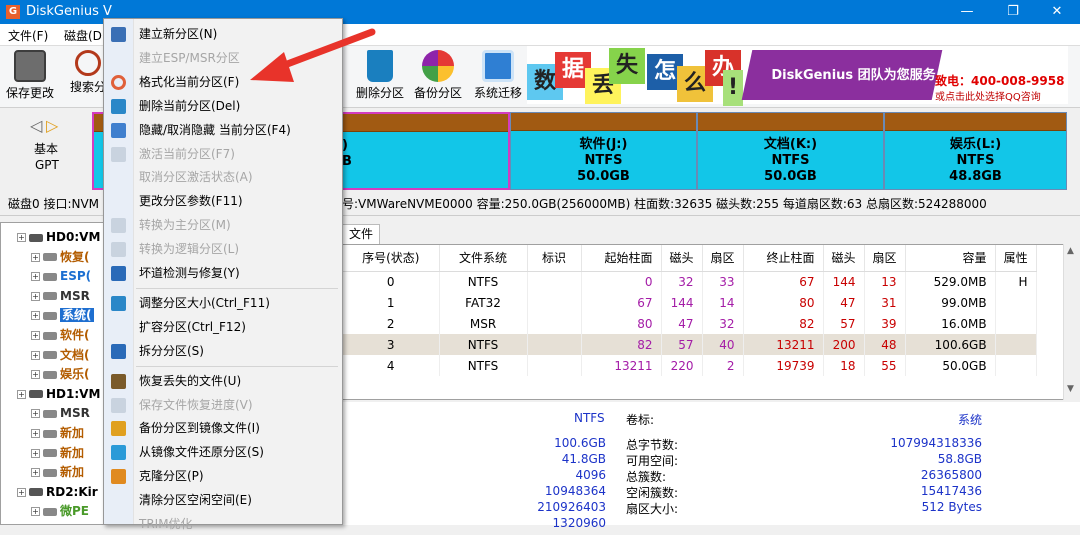 The height and width of the screenshot is (535, 1080). Describe the element at coordinates (189, 81) in the screenshot. I see `menu-item-label: 格式化当前分区(F)` at that location.